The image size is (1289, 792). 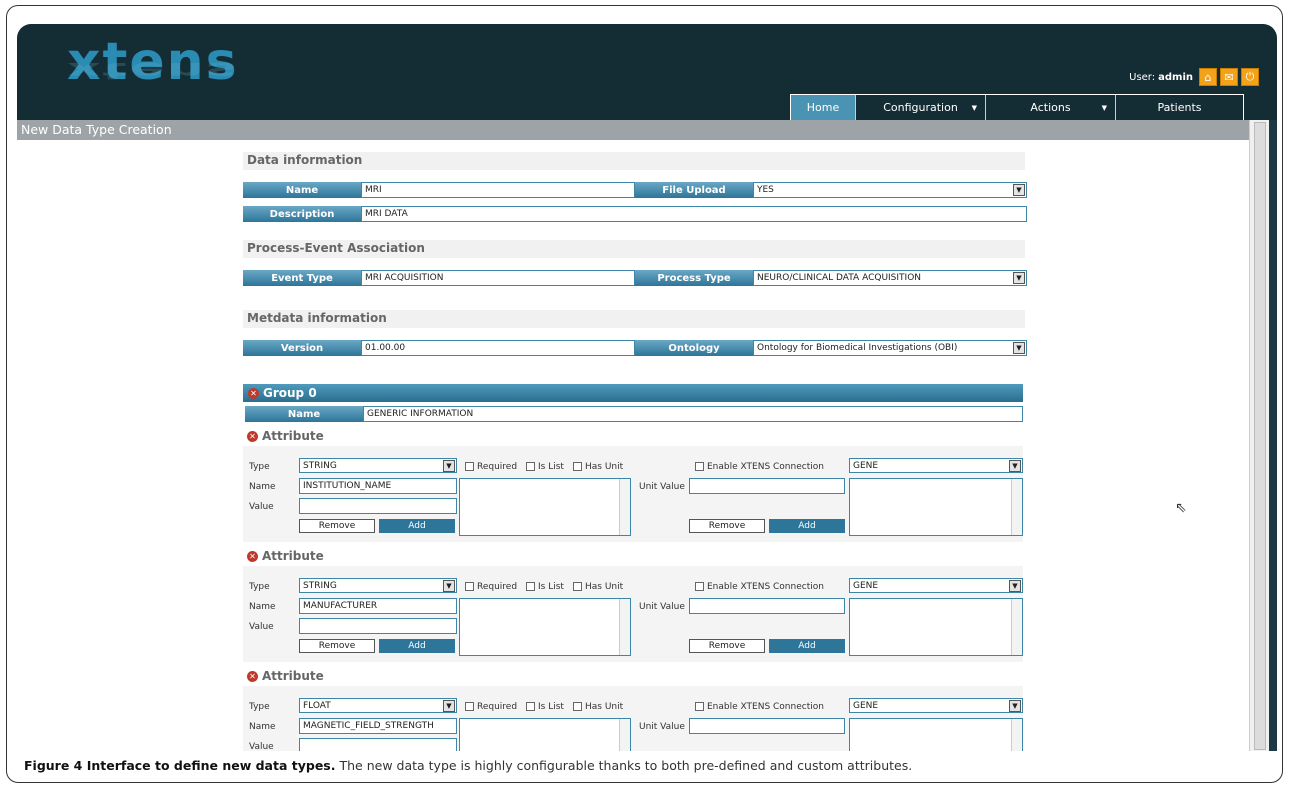 I want to click on mail-icon: ✉, so click(x=1229, y=77).